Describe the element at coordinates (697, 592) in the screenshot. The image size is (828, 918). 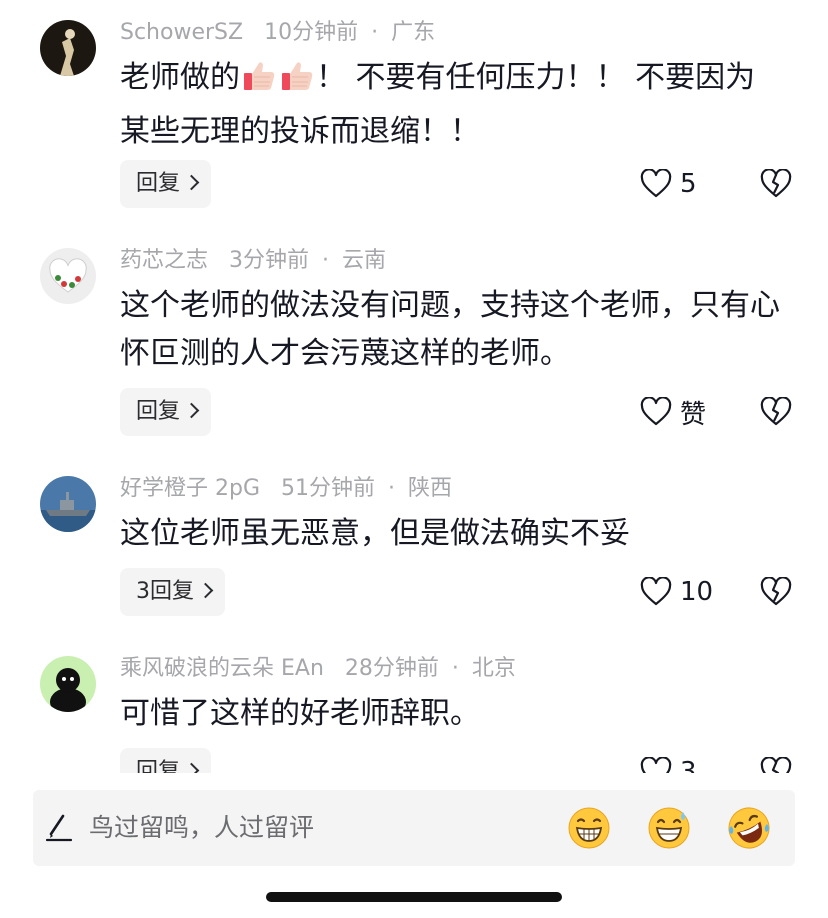
I see `like-count: 10` at that location.